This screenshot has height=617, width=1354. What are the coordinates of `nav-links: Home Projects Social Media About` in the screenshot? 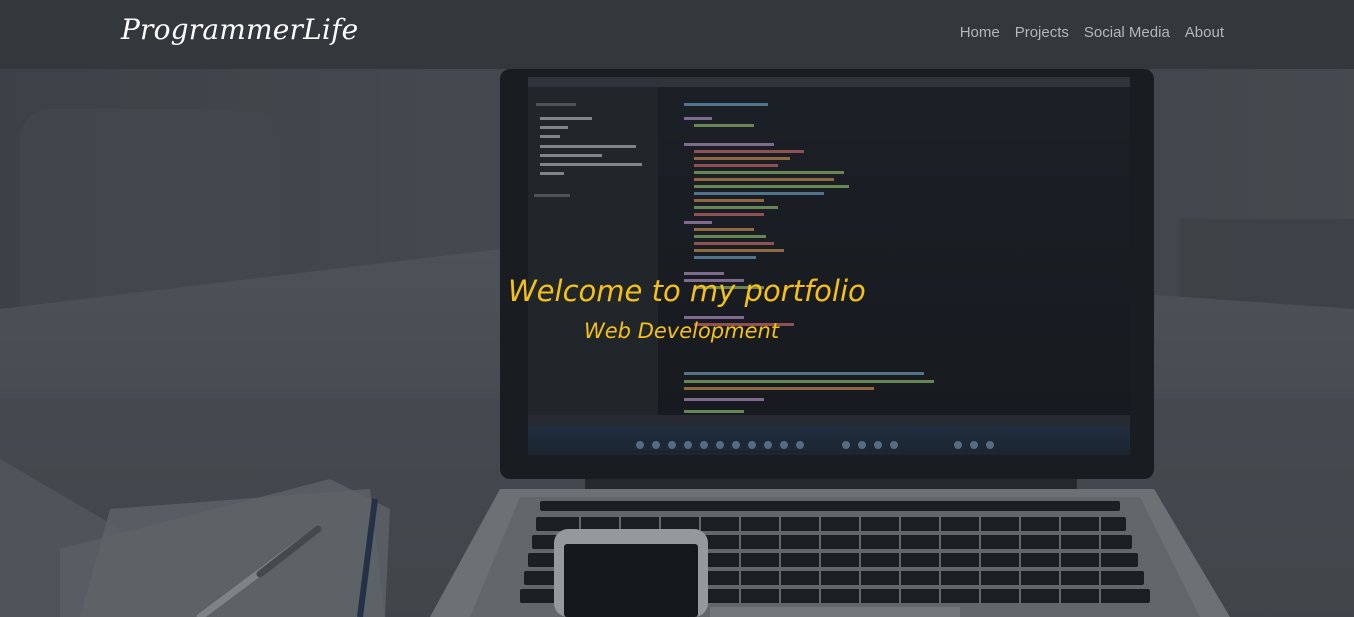 It's located at (1092, 32).